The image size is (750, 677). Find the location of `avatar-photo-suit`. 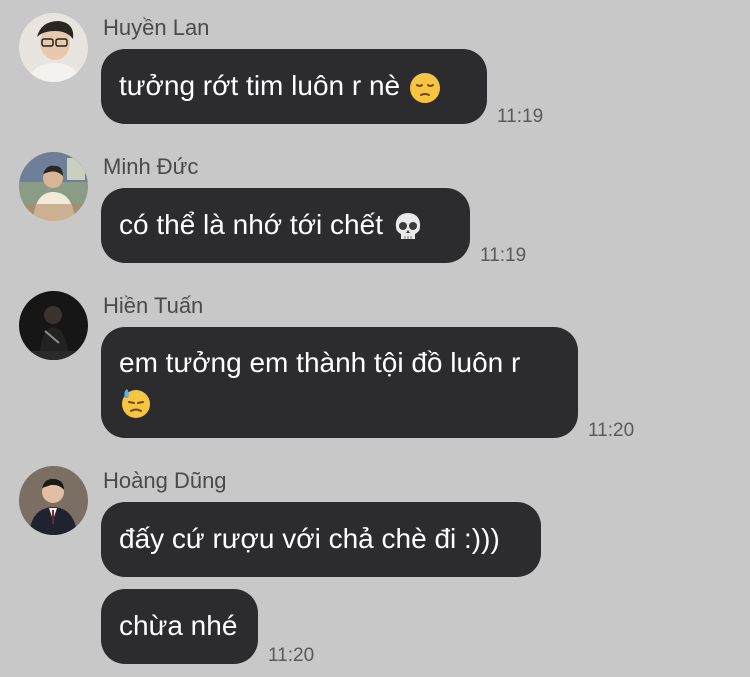

avatar-photo-suit is located at coordinates (53, 500).